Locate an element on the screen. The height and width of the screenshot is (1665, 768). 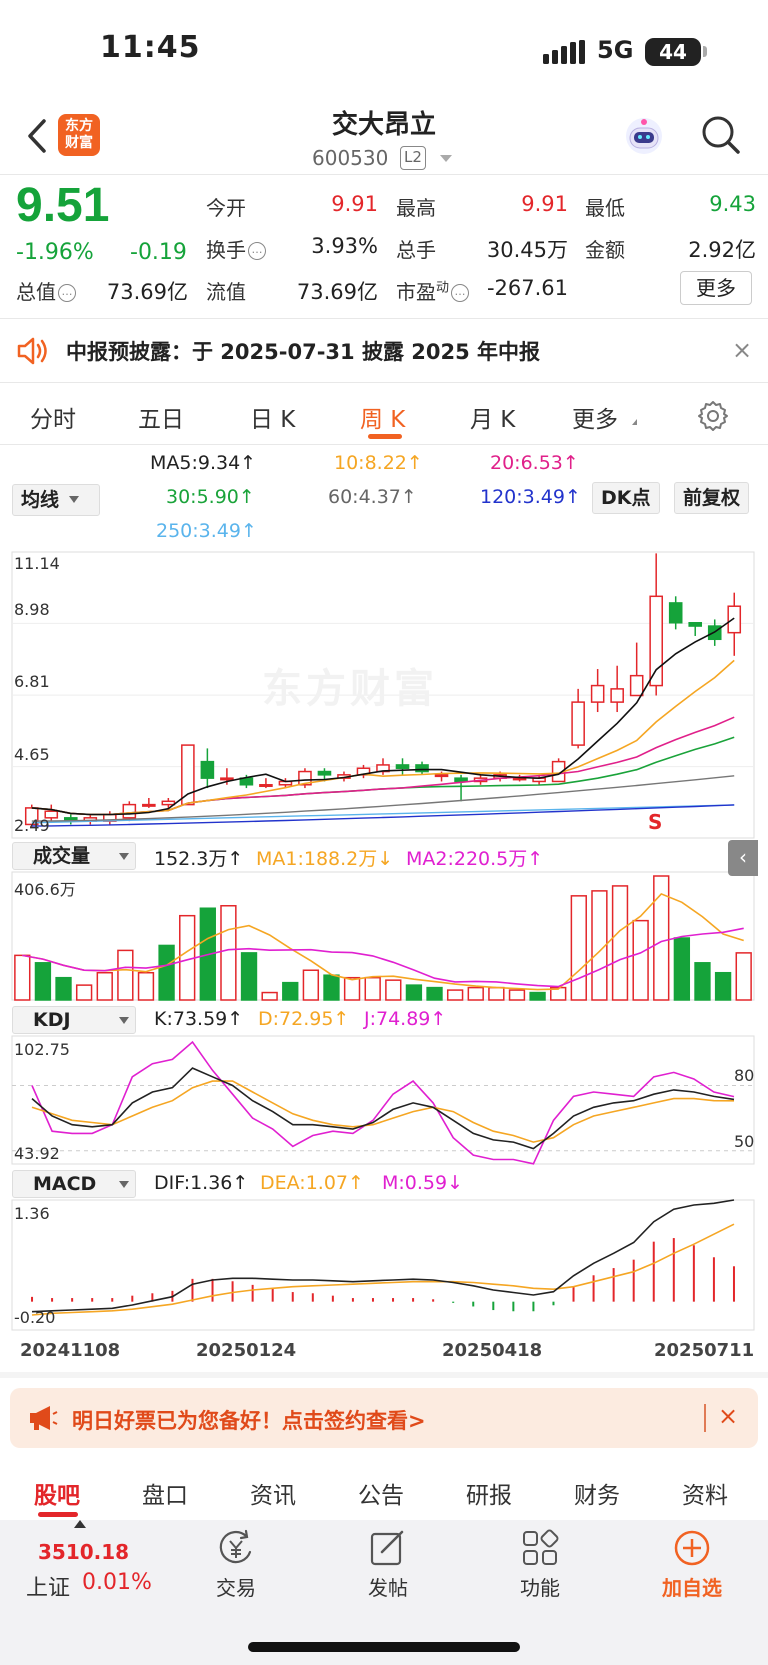
pe-value: -267.61 is located at coordinates (527, 288).